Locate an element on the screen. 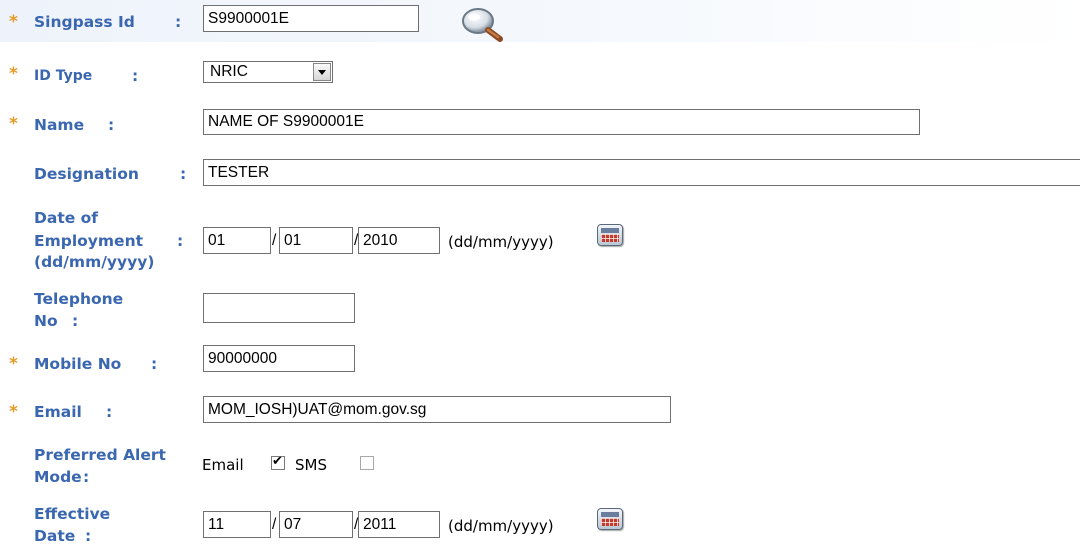 The width and height of the screenshot is (1080, 545). alert-sms-label: SMS is located at coordinates (311, 465).